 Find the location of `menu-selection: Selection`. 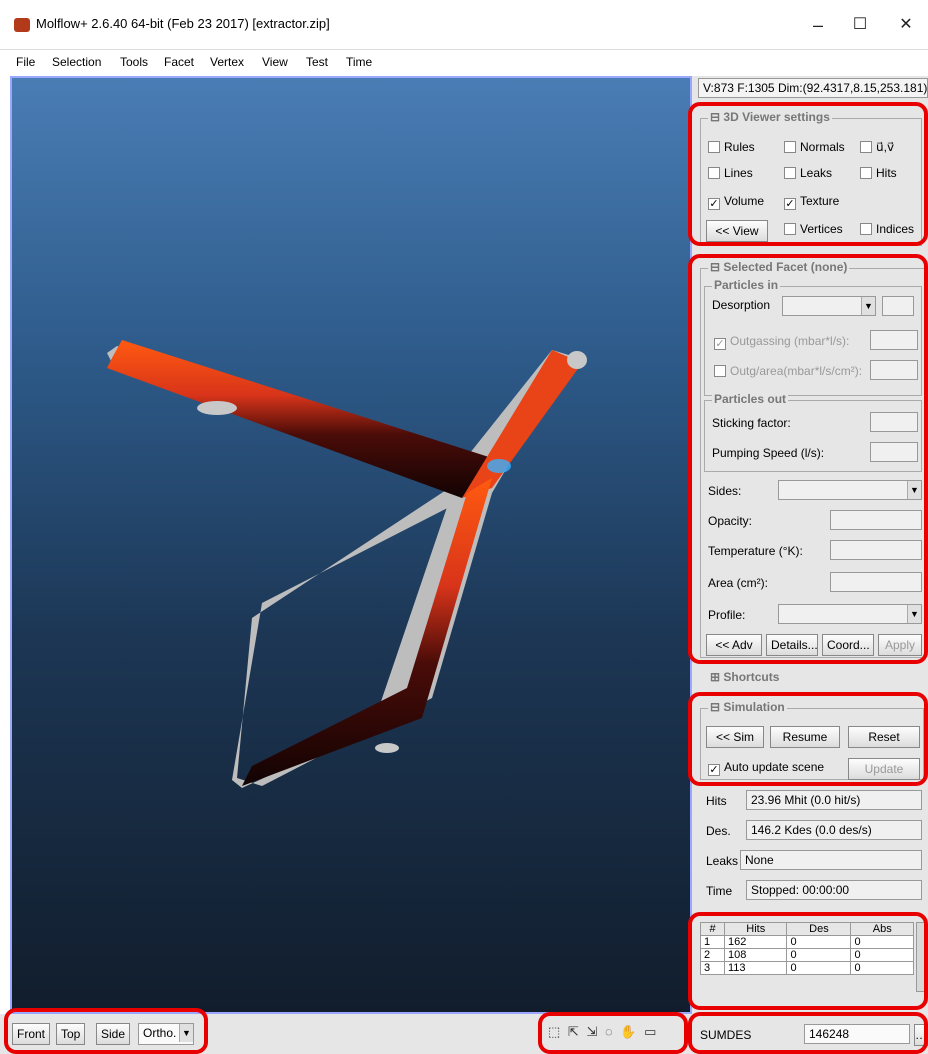

menu-selection: Selection is located at coordinates (76, 62).